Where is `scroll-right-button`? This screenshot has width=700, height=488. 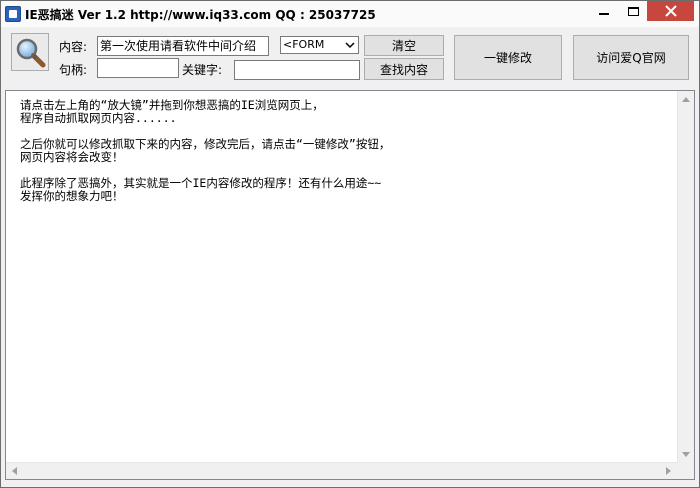 scroll-right-button is located at coordinates (668, 471).